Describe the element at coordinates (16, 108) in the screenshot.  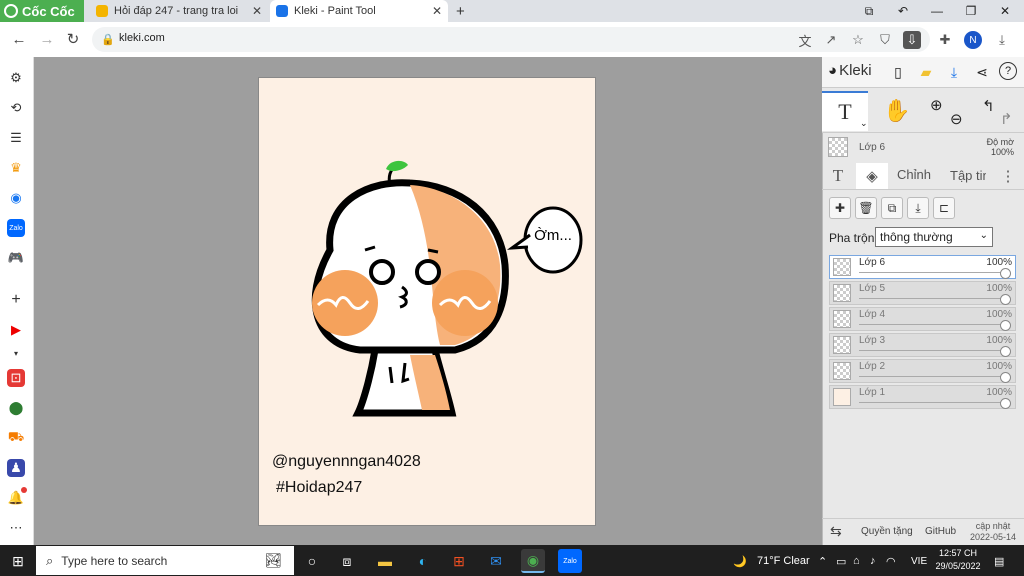
I see `history-clock-icon: ⟲` at that location.